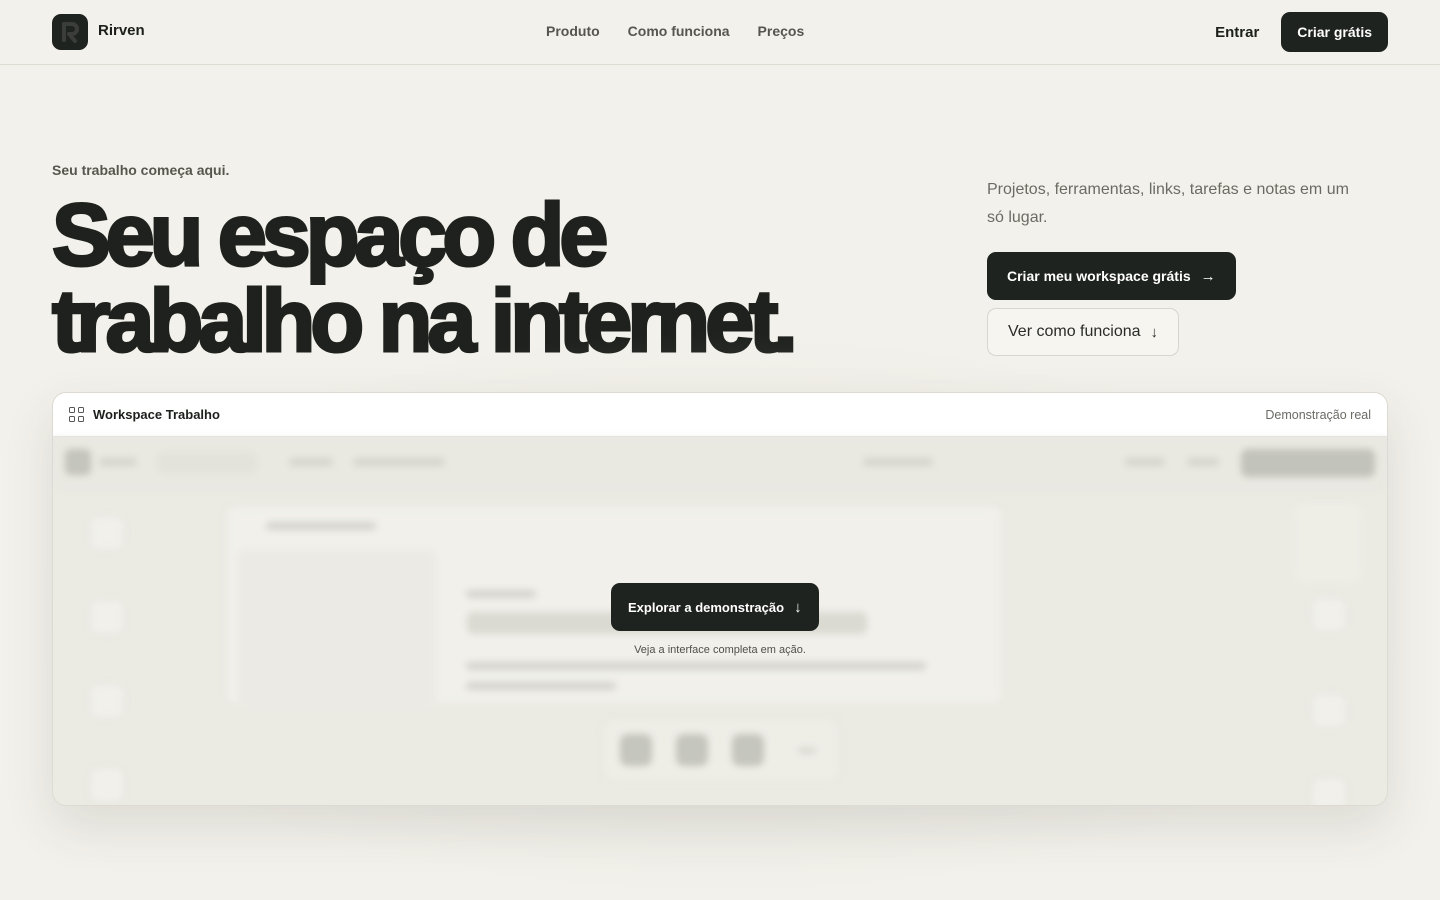 The image size is (1440, 900). I want to click on signup-button: Criar grátis, so click(1334, 32).